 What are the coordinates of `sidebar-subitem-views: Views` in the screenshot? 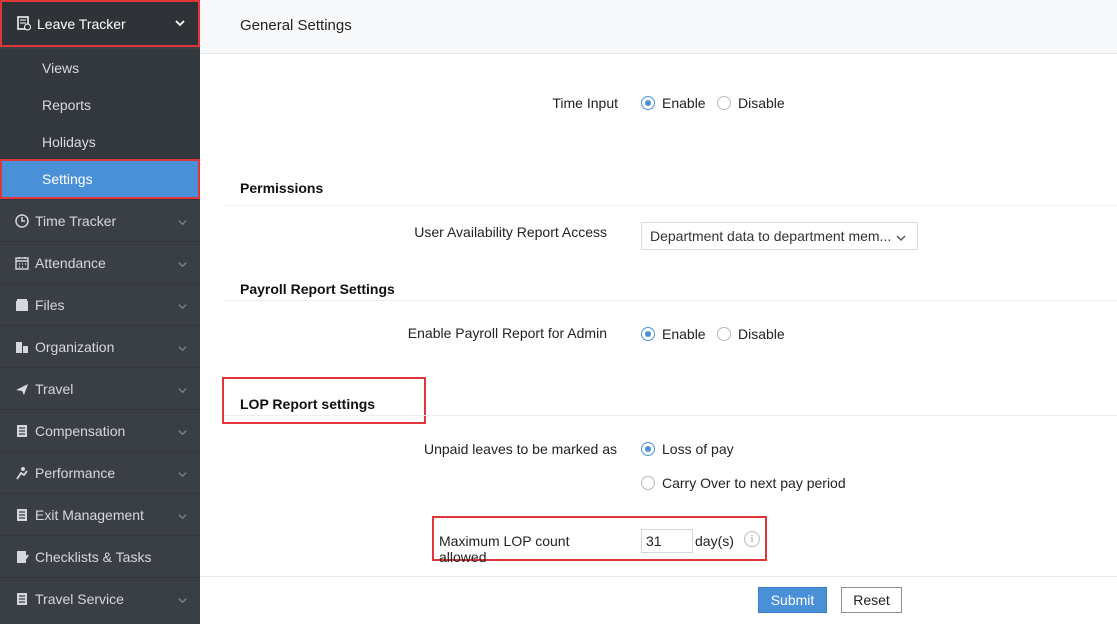 It's located at (100, 67).